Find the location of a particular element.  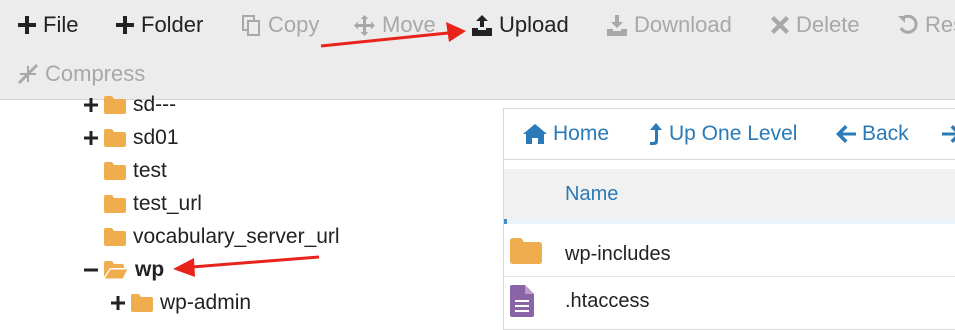

upload-button: Upload is located at coordinates (520, 25).